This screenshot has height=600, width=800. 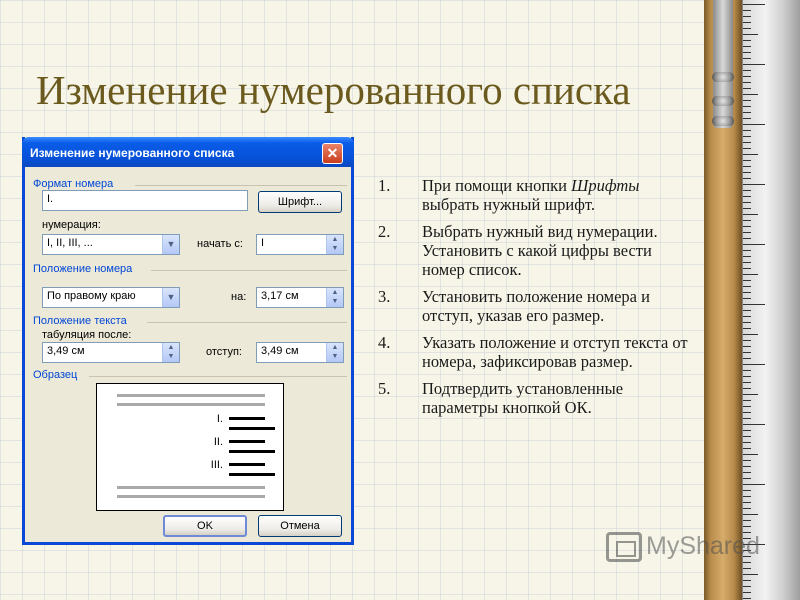 I want to click on sample-preview: I. II. III., so click(x=190, y=447).